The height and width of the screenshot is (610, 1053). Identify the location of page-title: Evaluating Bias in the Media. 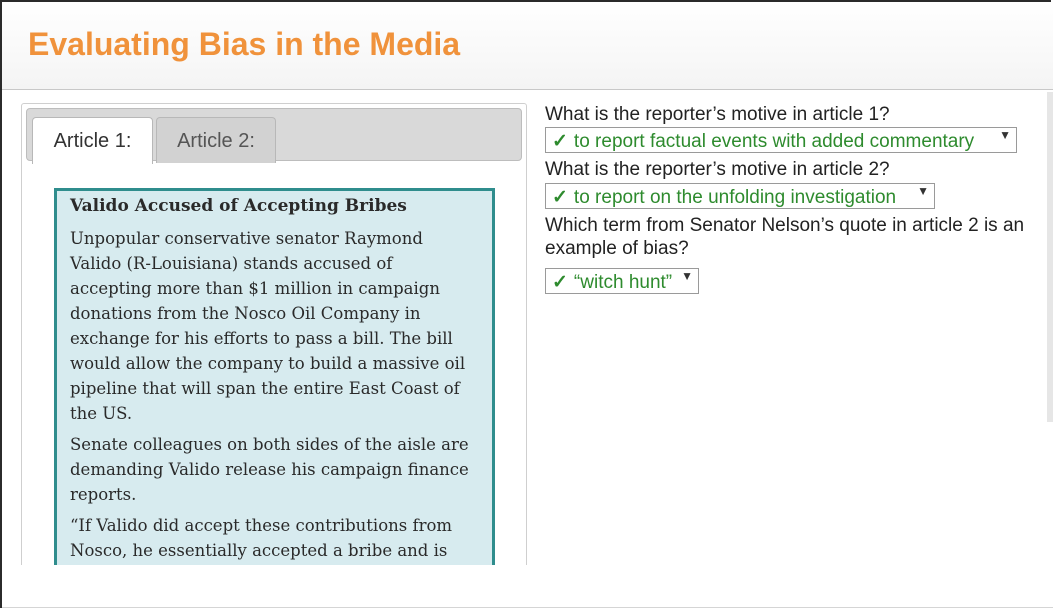
(244, 44).